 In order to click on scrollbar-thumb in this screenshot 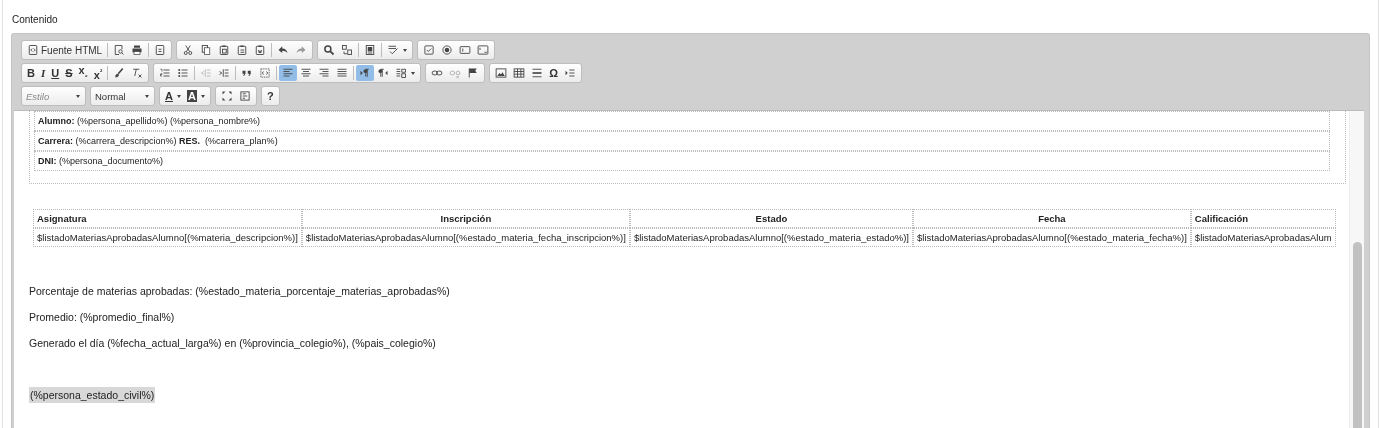, I will do `click(1357, 335)`.